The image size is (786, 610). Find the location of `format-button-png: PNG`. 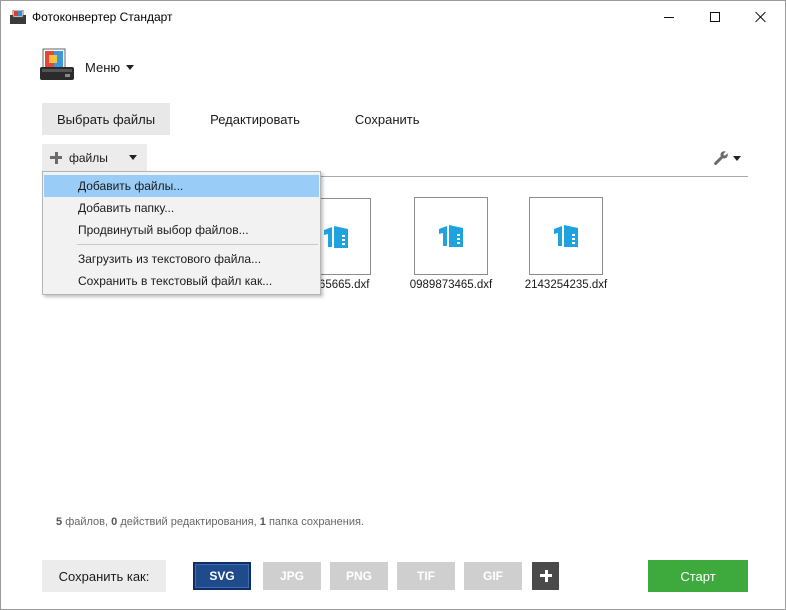

format-button-png: PNG is located at coordinates (359, 576).